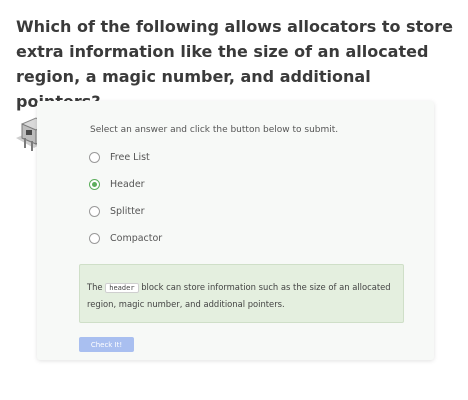  I want to click on check-it-button: Check It!, so click(106, 344).